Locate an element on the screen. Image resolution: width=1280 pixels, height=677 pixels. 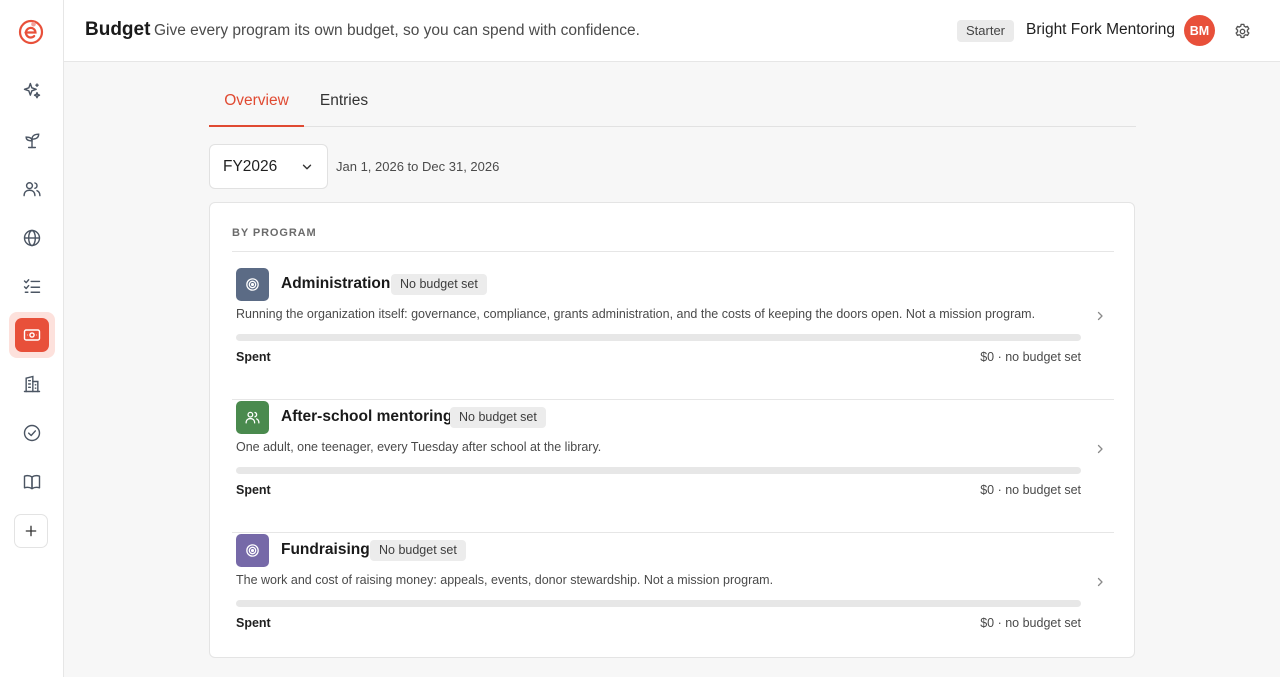
chevron-down-icon is located at coordinates (307, 167).